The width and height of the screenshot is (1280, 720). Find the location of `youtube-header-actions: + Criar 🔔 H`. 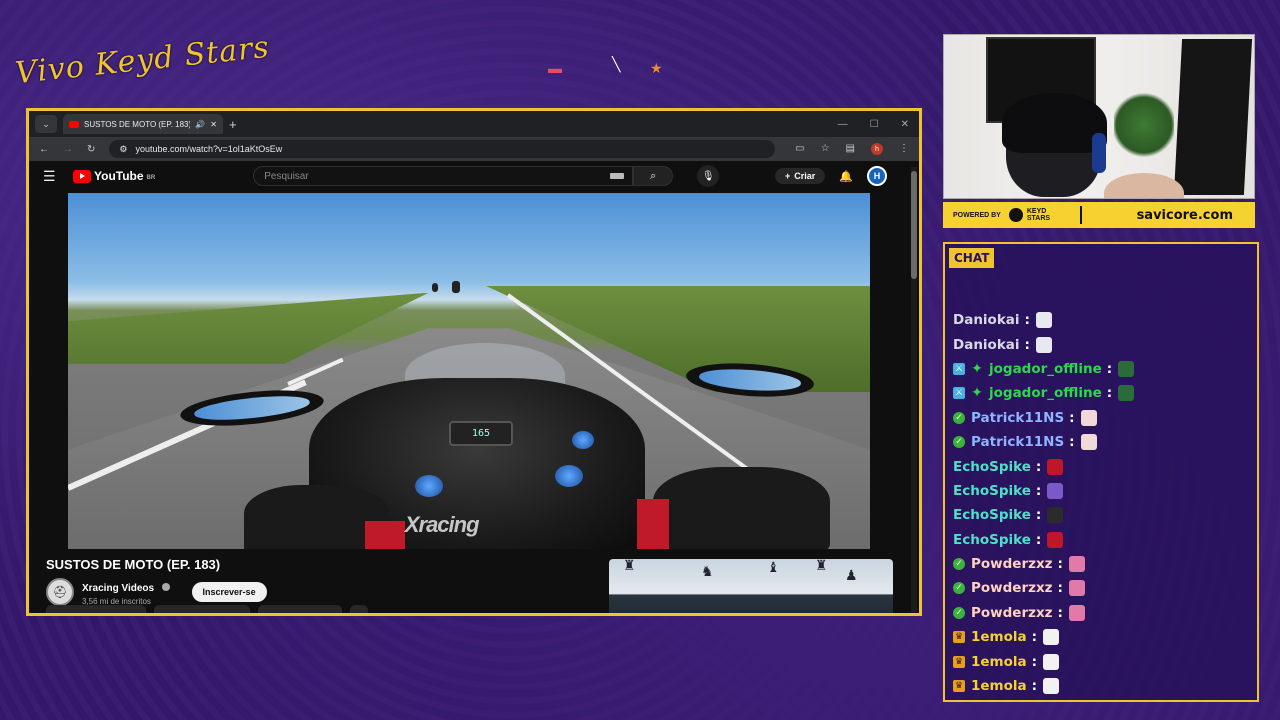

youtube-header-actions: + Criar 🔔 H is located at coordinates (840, 176).